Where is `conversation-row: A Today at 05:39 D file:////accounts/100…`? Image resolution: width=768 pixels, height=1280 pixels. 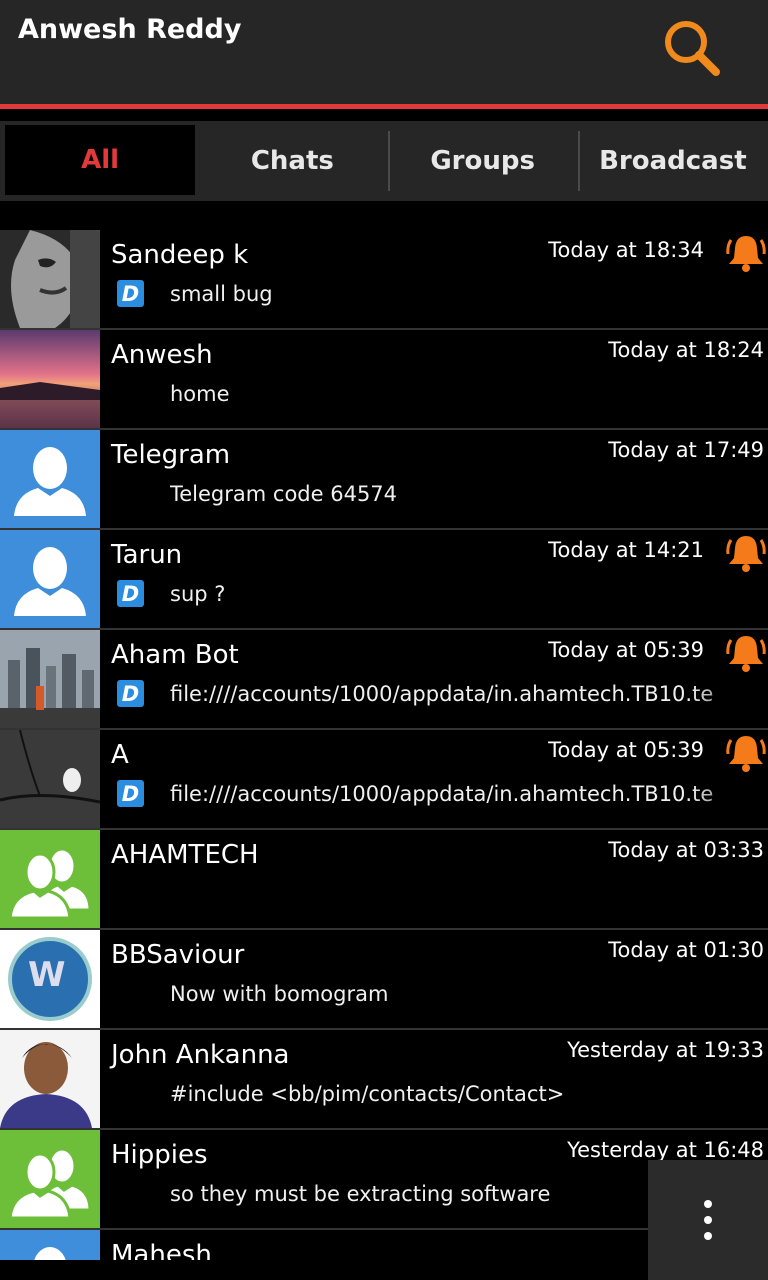 conversation-row: A Today at 05:39 D file:////accounts/100… is located at coordinates (384, 780).